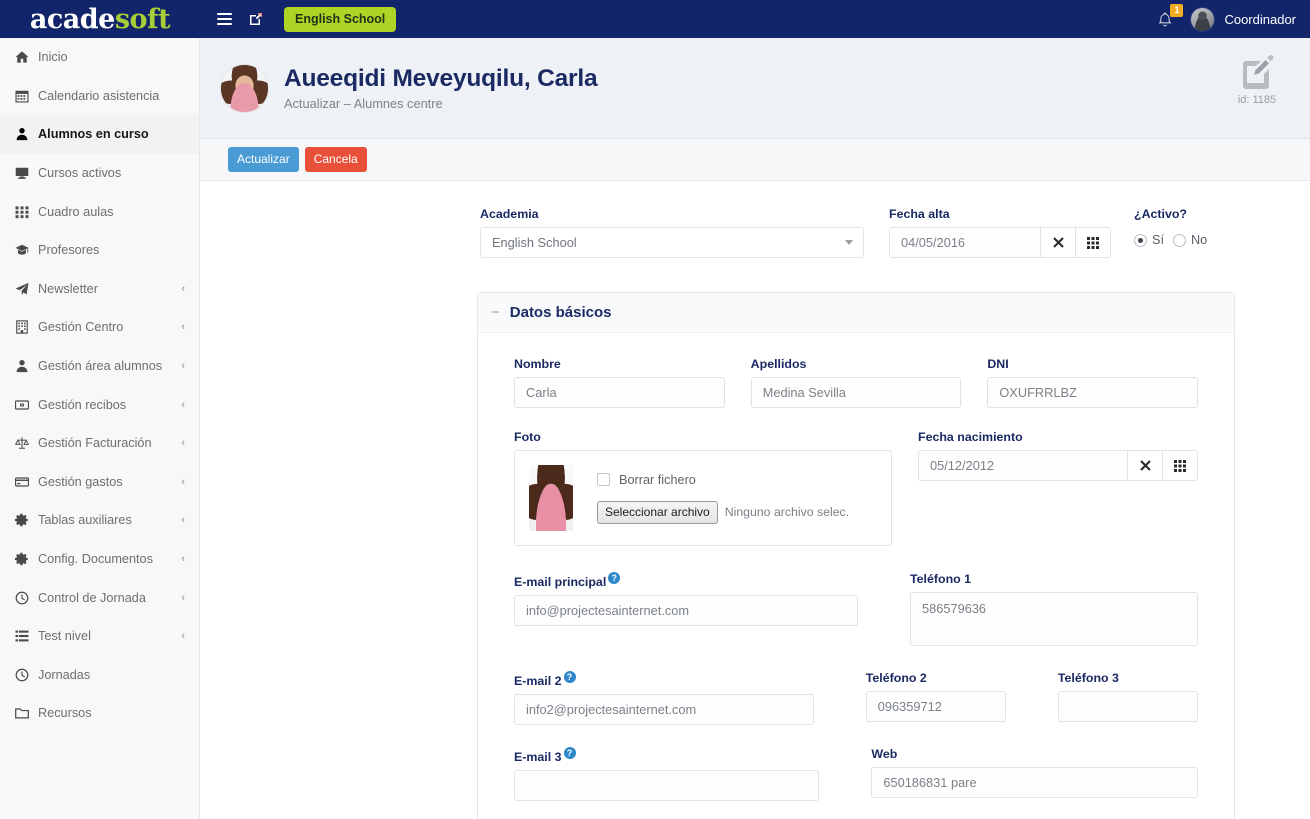 This screenshot has height=819, width=1310. What do you see at coordinates (1257, 100) in the screenshot?
I see `record-id-label: id: 1185` at bounding box center [1257, 100].